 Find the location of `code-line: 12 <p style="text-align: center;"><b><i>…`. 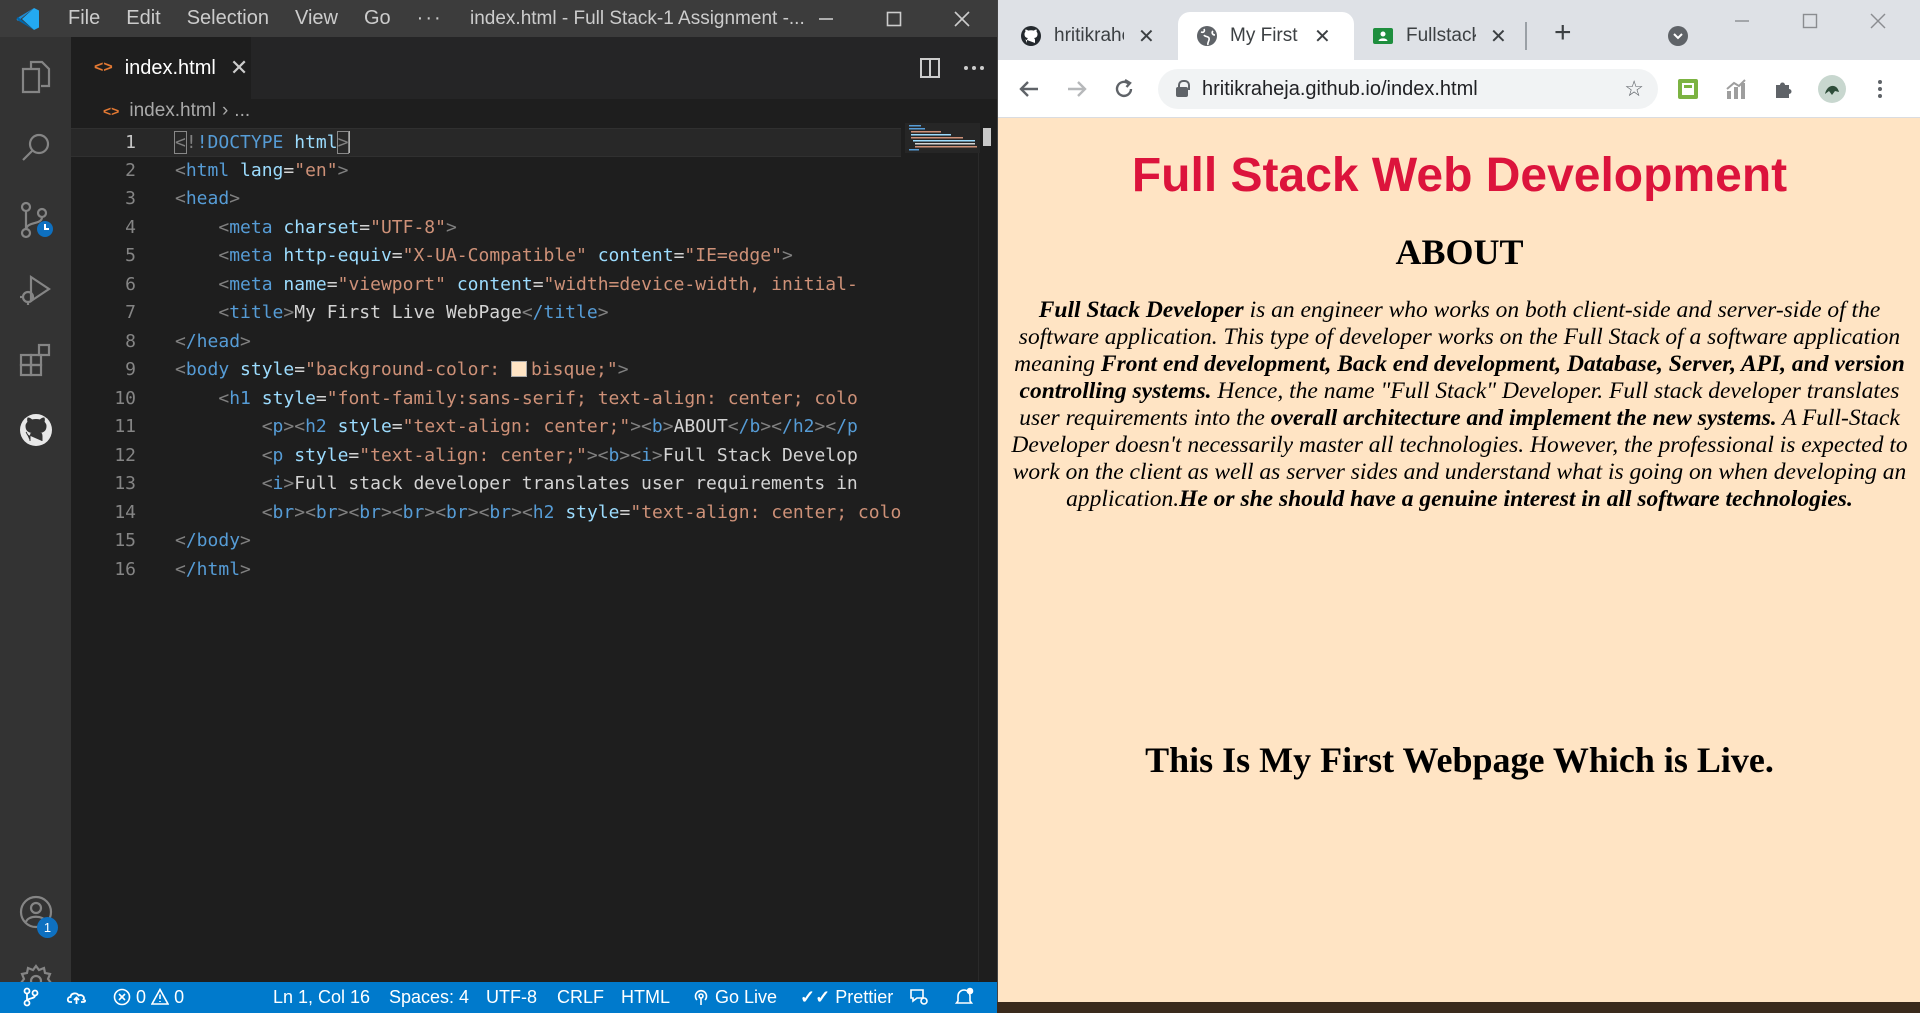

code-line: 12 <p style="text-align: center;"><b><i>… is located at coordinates (486, 455).